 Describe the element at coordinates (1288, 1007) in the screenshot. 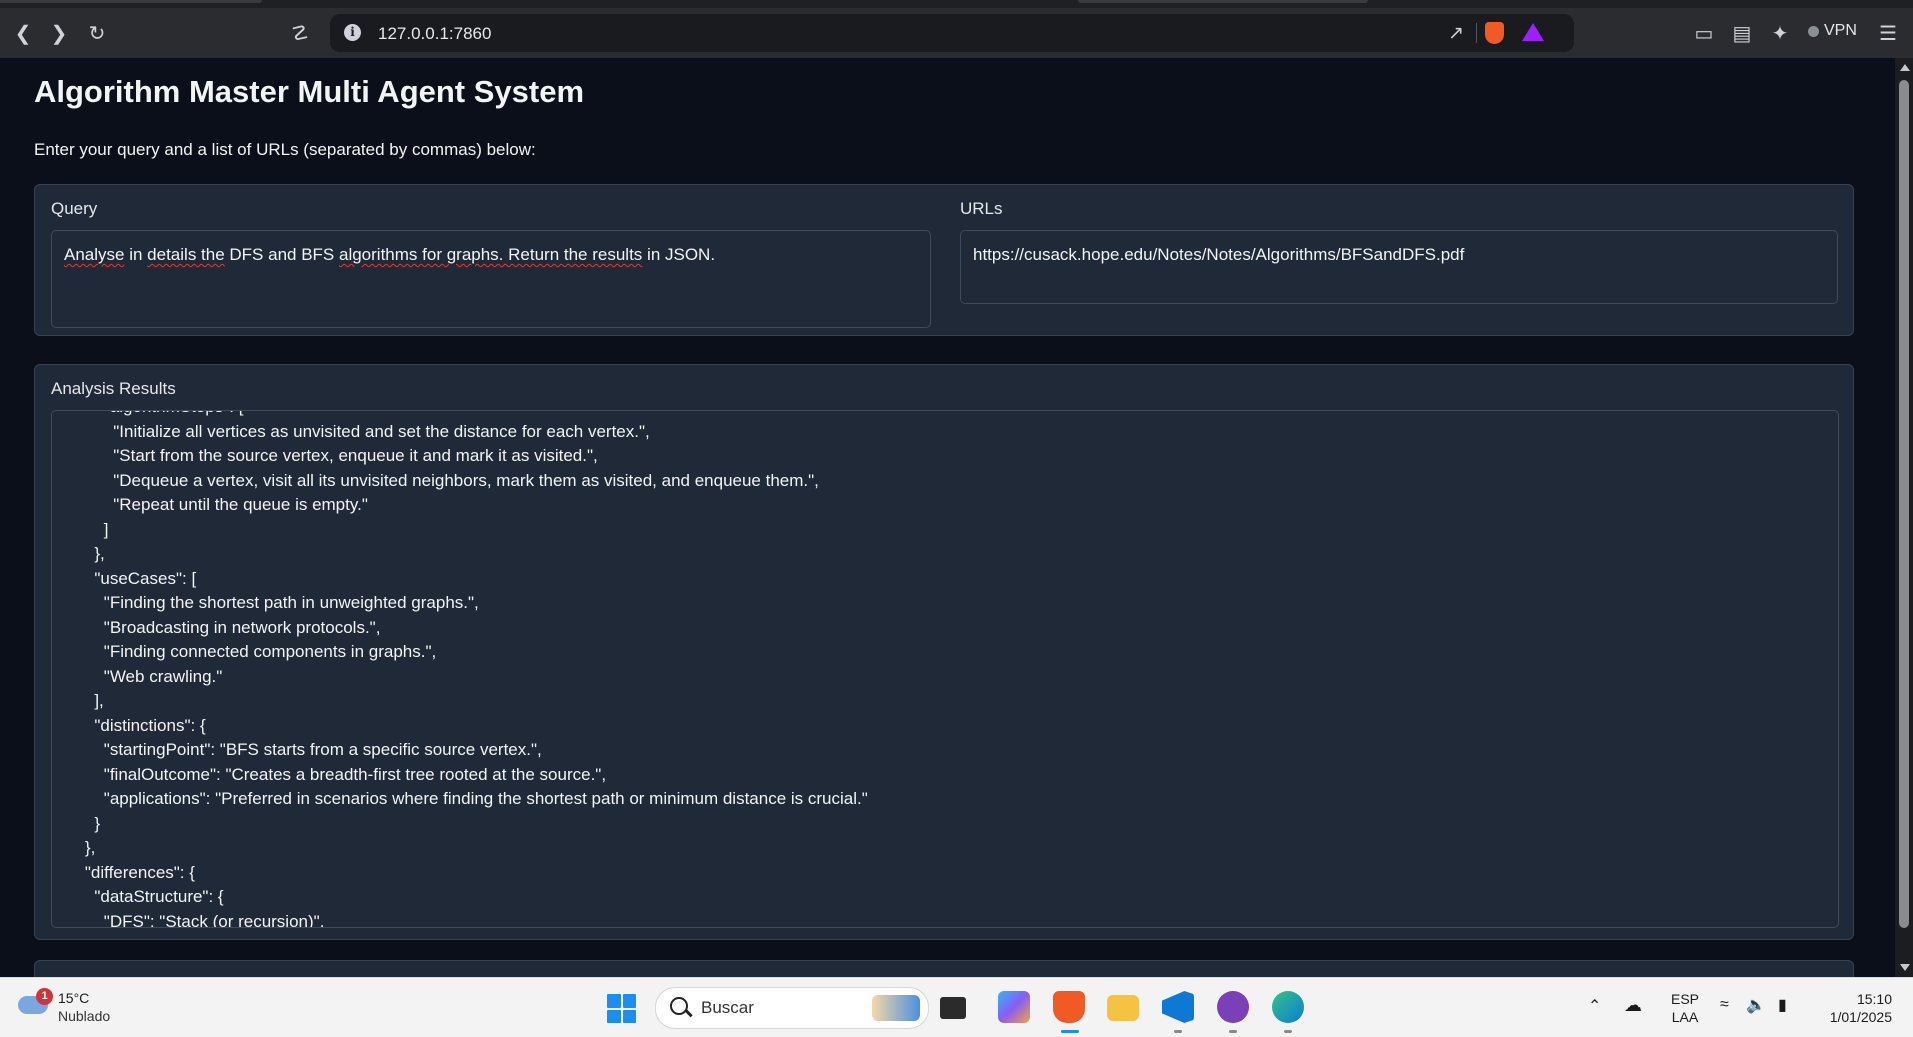

I see `edge-icon` at that location.